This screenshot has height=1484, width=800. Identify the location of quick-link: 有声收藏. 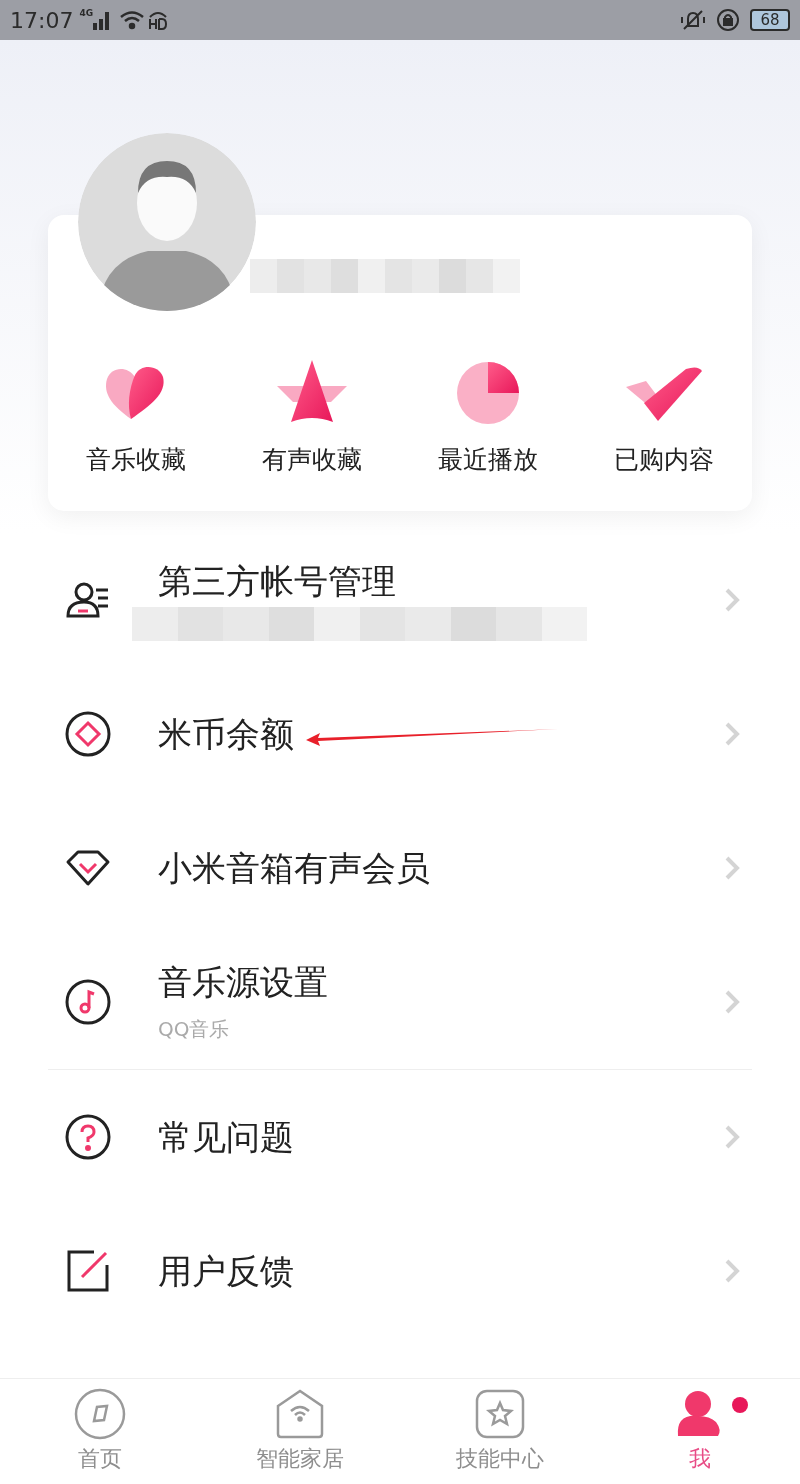
(312, 416).